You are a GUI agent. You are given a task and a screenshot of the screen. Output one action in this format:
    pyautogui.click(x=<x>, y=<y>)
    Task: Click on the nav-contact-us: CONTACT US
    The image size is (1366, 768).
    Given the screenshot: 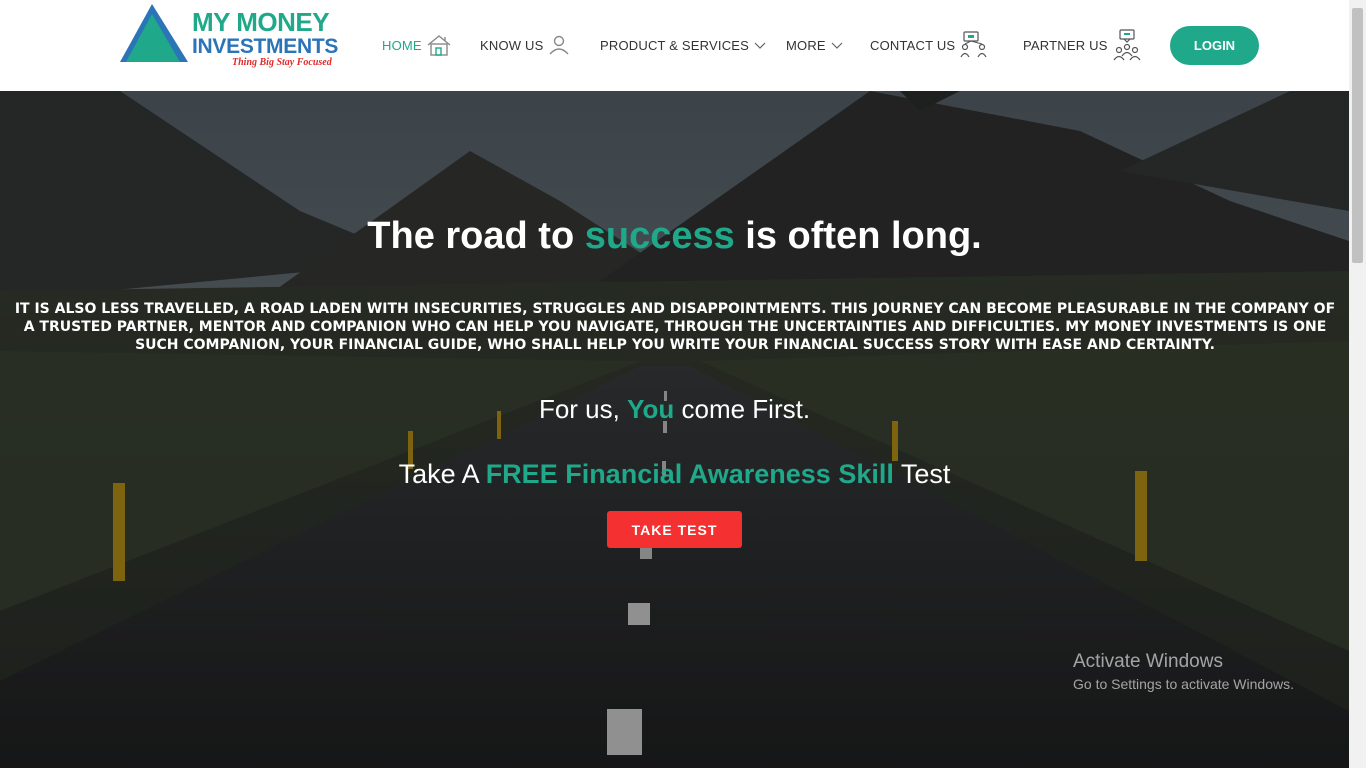 What is the action you would take?
    pyautogui.click(x=929, y=45)
    